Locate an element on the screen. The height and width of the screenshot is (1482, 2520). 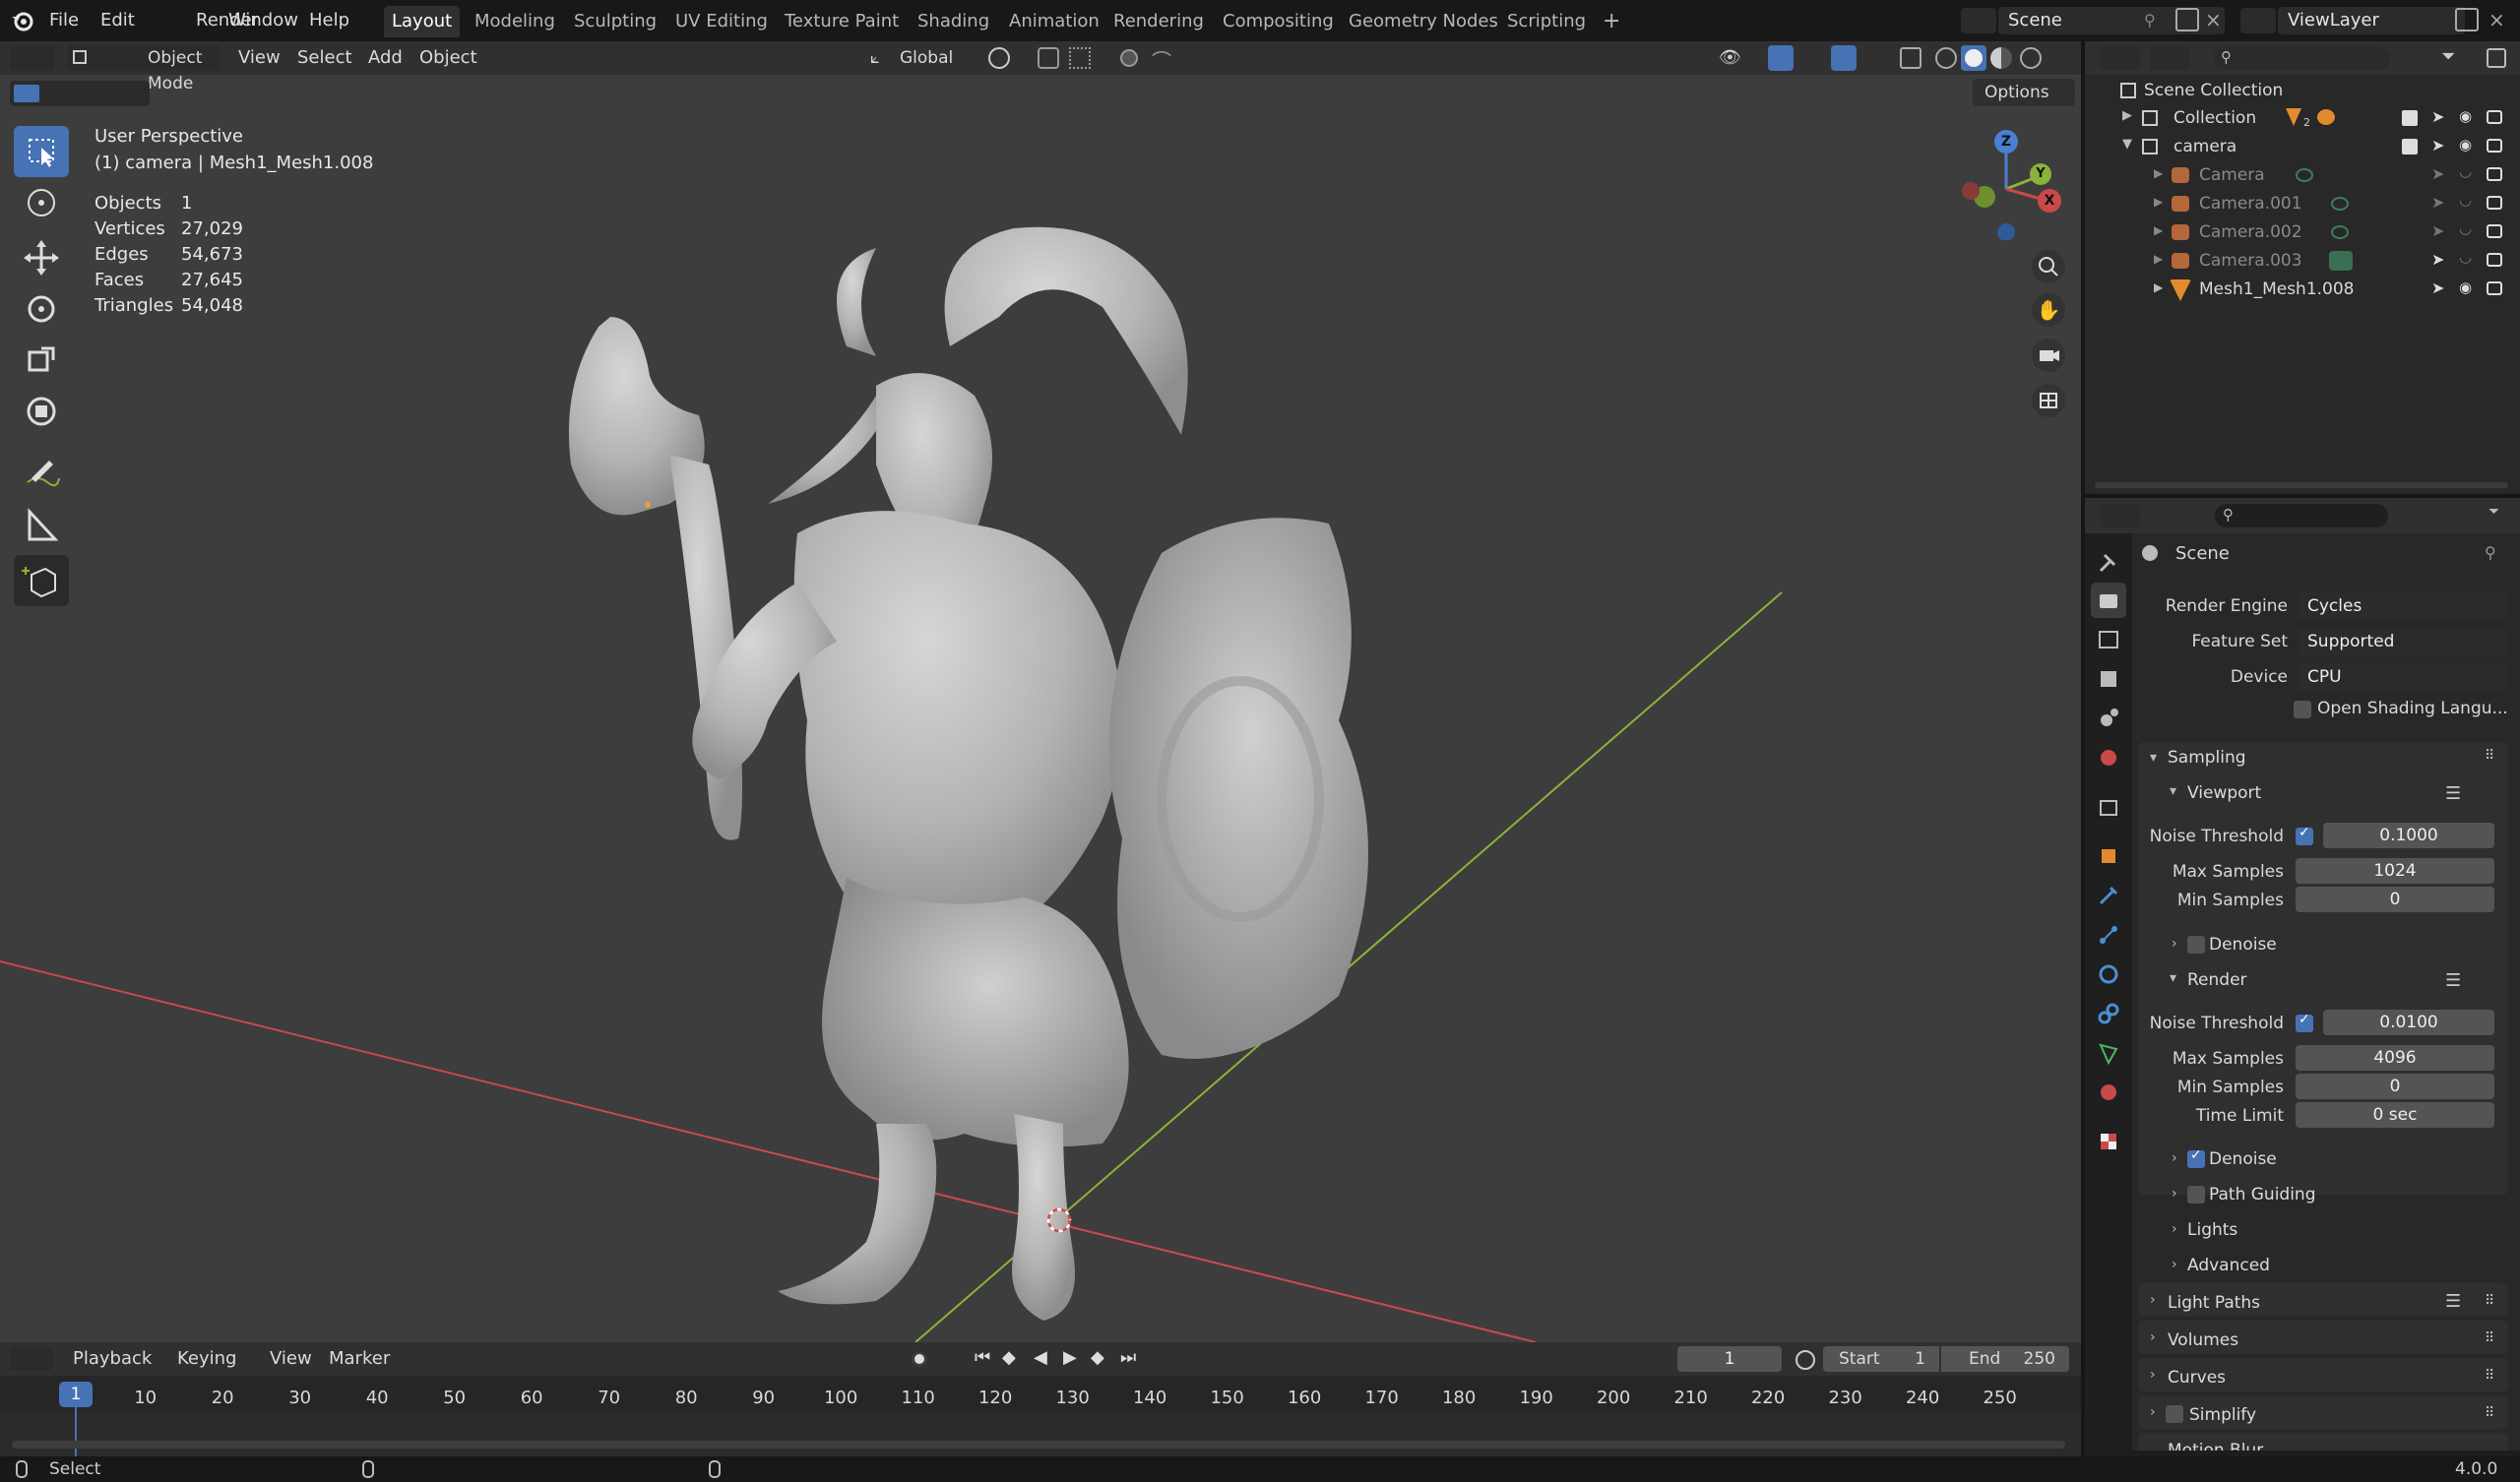
prev-keyframe-icon: ◆ is located at coordinates (1009, 1357).